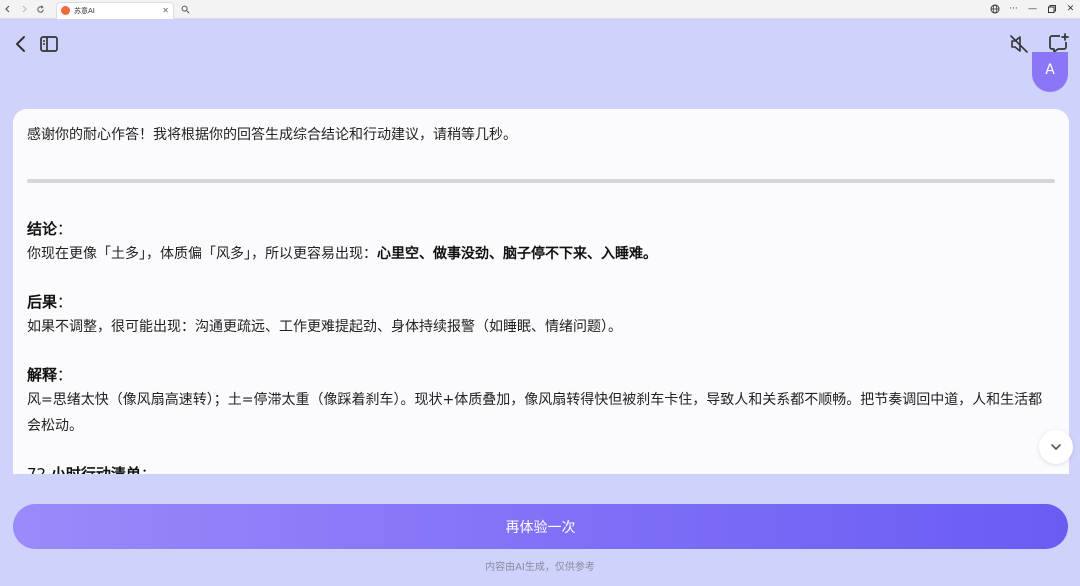 This screenshot has width=1080, height=586. Describe the element at coordinates (541, 468) in the screenshot. I see `section-action-list: 72 小时行动清单：` at that location.